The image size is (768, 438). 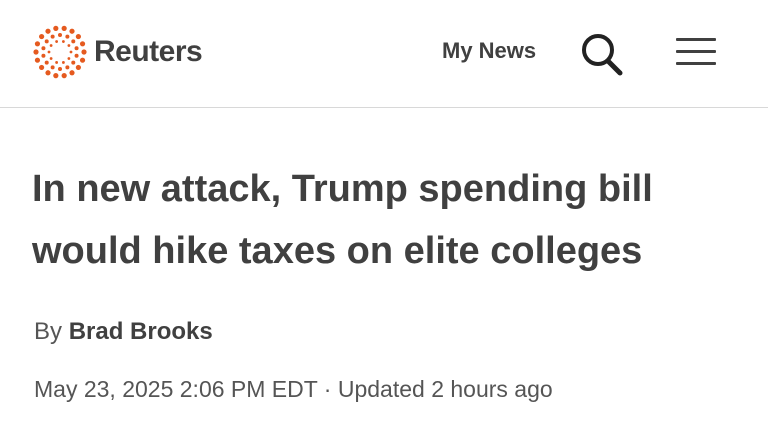 I want to click on menu-button, so click(x=696, y=53).